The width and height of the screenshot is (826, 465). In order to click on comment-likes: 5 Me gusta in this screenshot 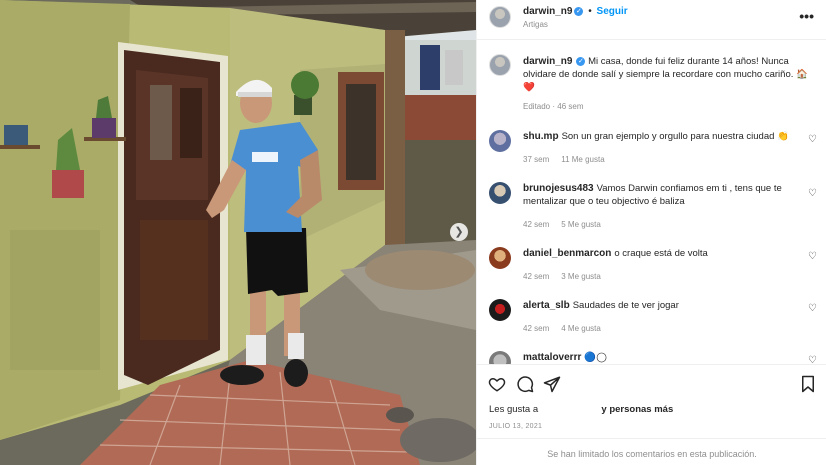, I will do `click(581, 224)`.